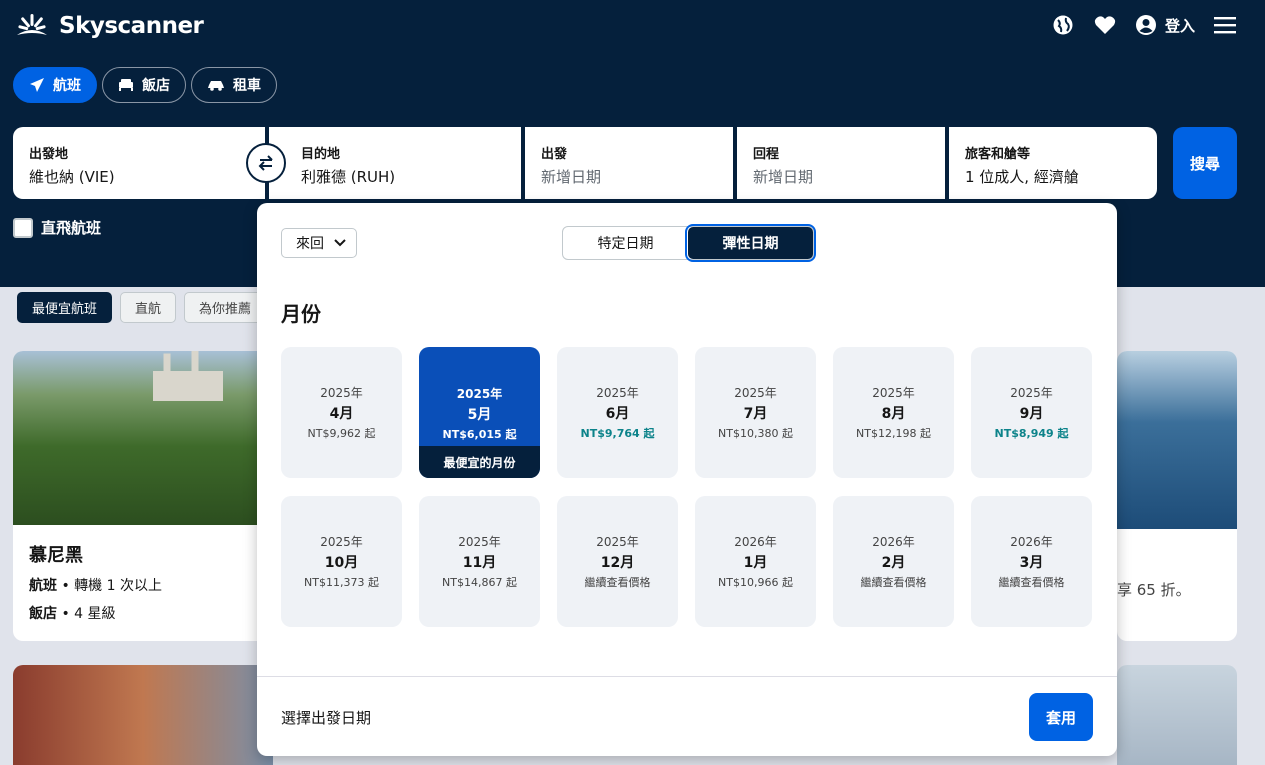  I want to click on tab-hotels-label: 飯店, so click(156, 86).